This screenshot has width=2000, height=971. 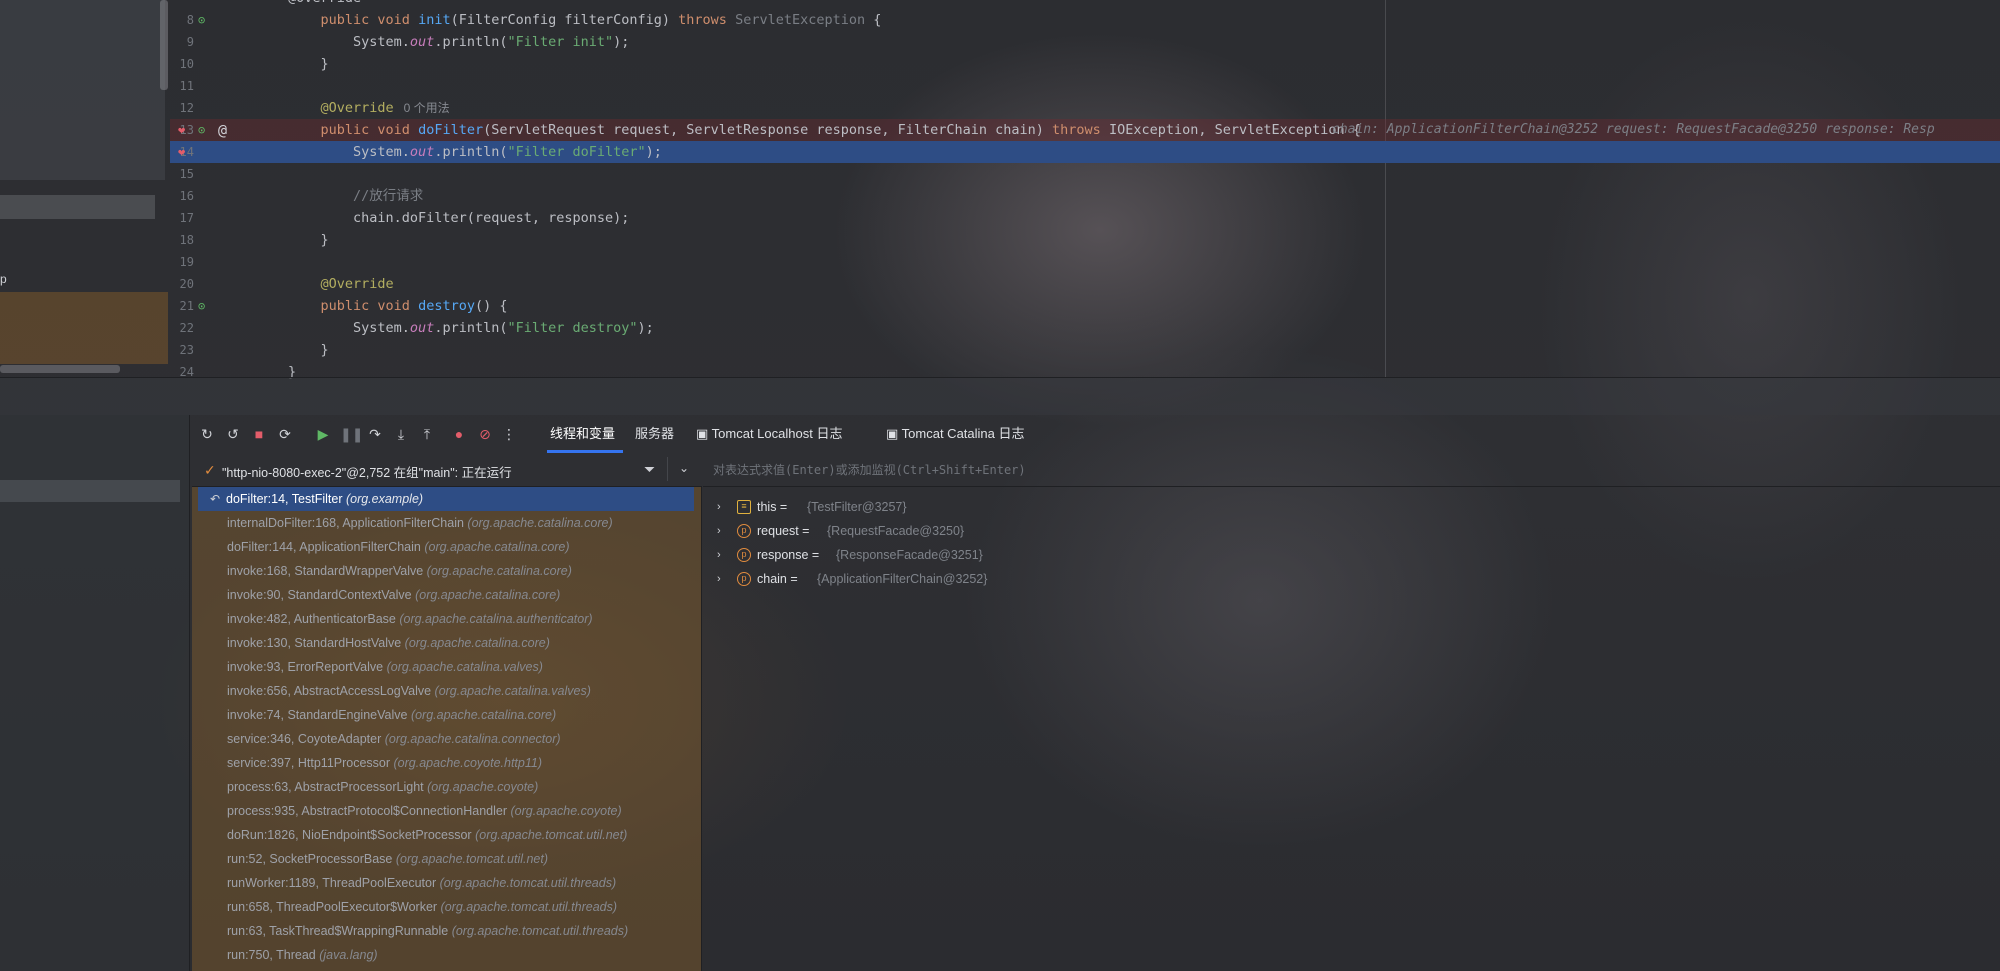 What do you see at coordinates (1000, 396) in the screenshot?
I see `panel-splitter` at bounding box center [1000, 396].